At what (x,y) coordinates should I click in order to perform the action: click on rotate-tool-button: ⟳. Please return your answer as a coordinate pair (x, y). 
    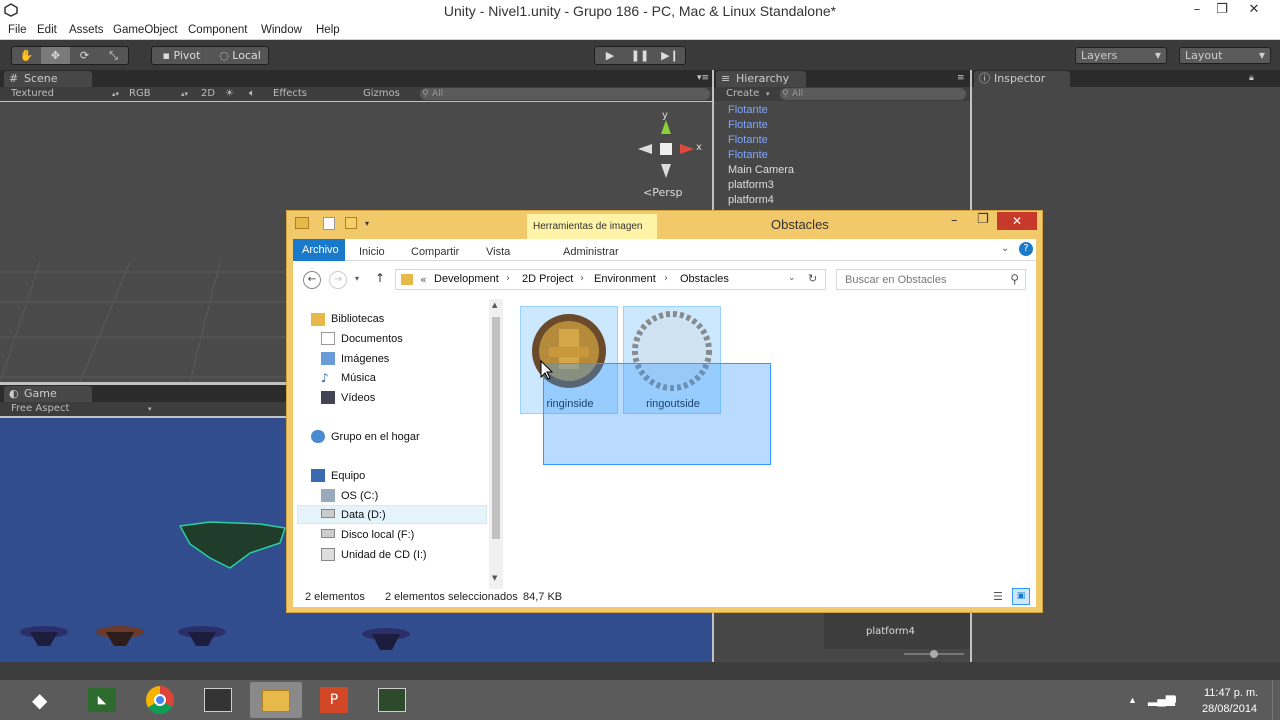
    Looking at the image, I should click on (84, 55).